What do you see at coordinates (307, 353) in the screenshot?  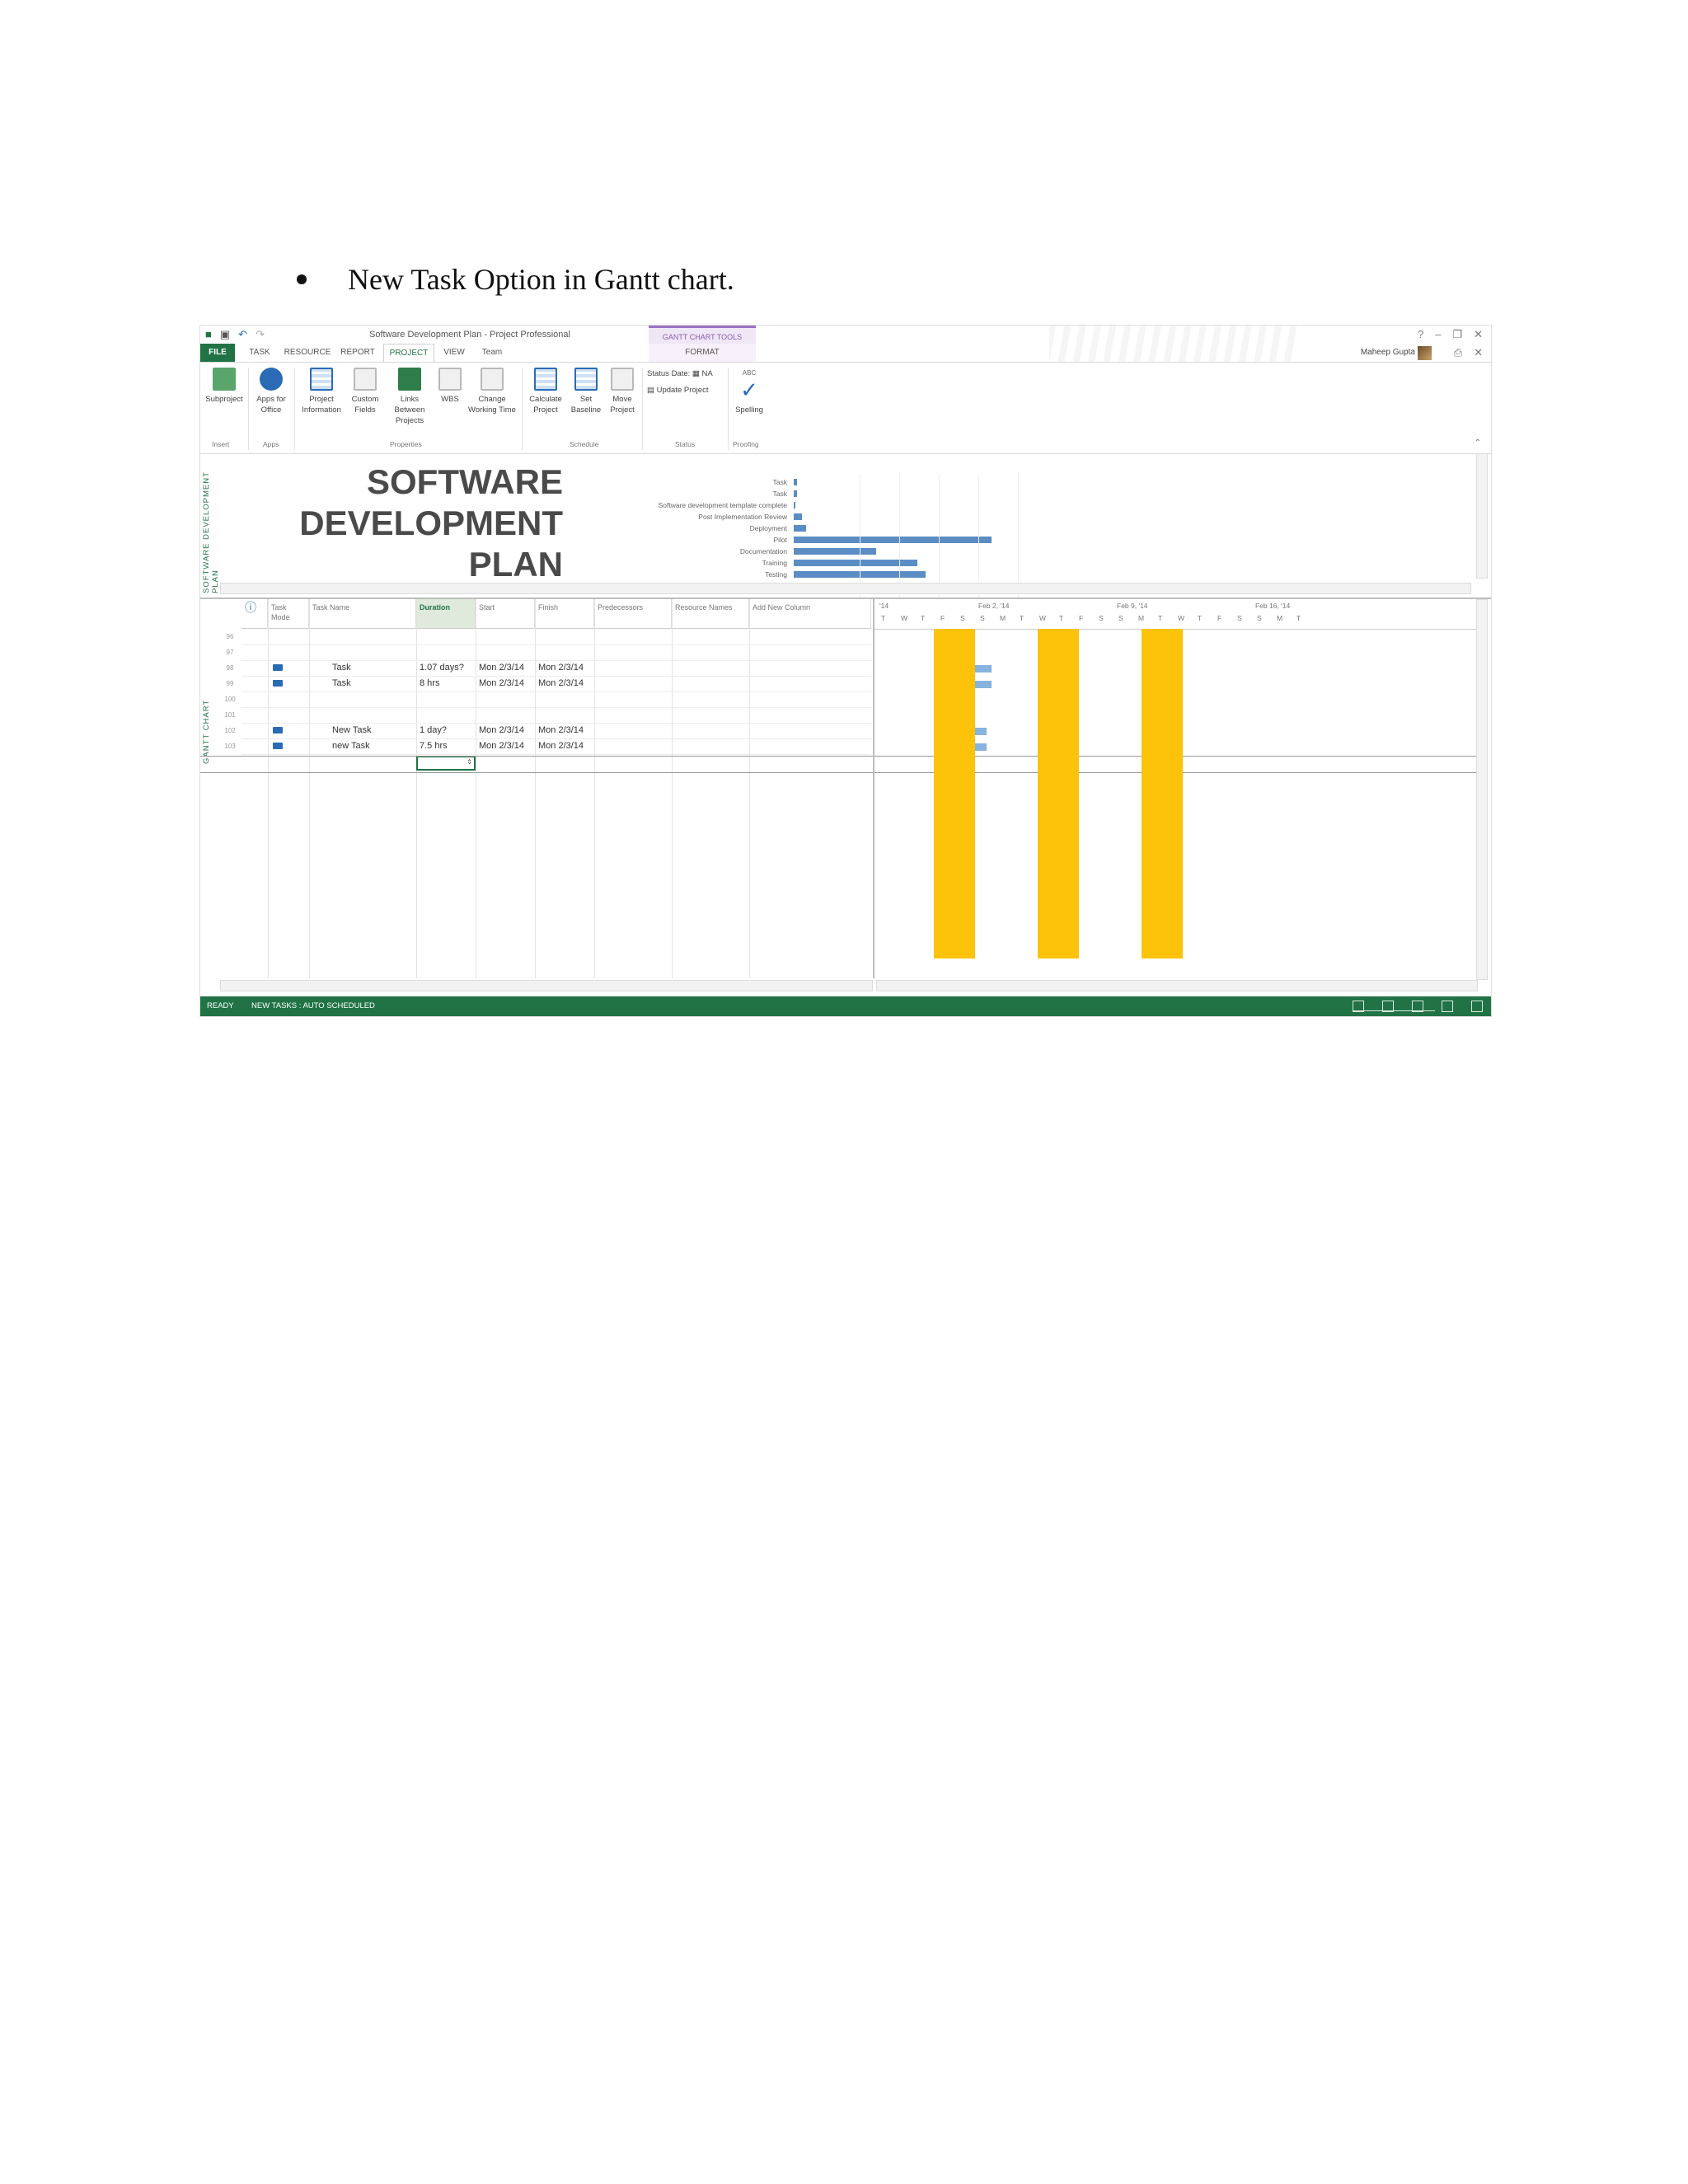 I see `tab-resource: RESOURCE` at bounding box center [307, 353].